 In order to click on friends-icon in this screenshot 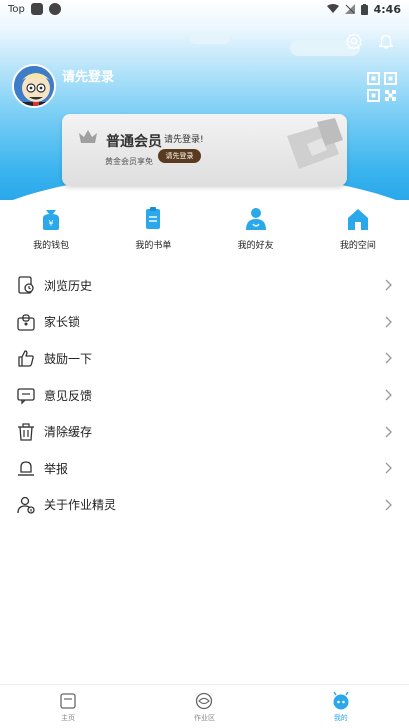, I will do `click(255, 219)`.